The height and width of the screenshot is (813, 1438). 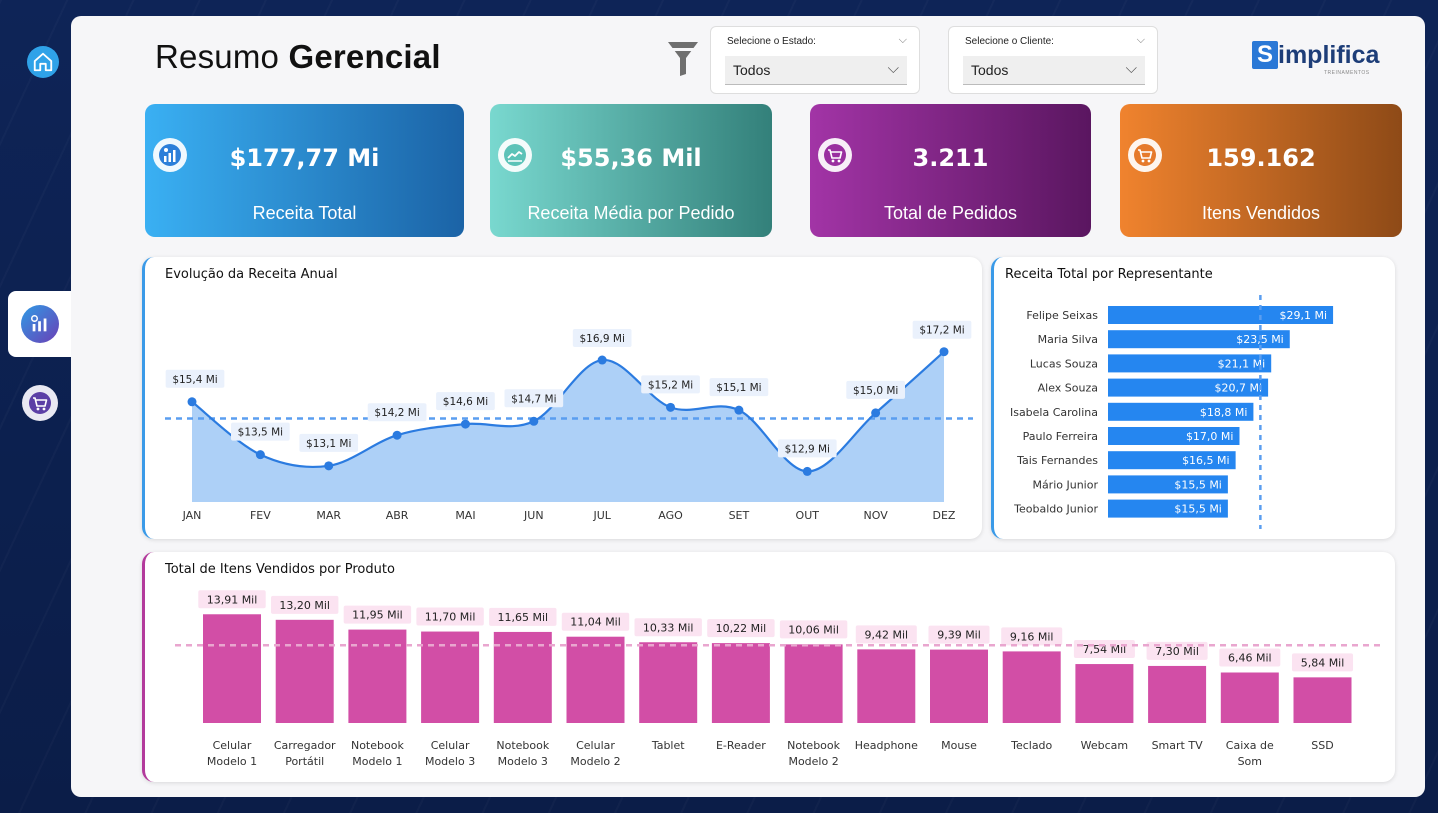 I want to click on bar-category-label: Mário Junior, so click(x=1065, y=484).